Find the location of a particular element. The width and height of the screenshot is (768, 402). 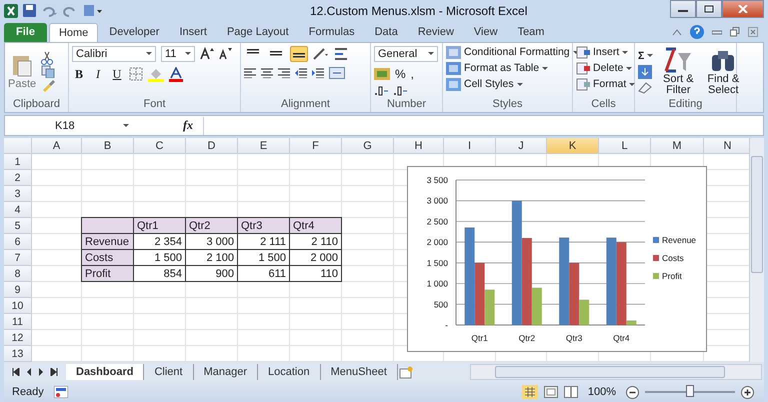

zoom-in-icon is located at coordinates (747, 392).